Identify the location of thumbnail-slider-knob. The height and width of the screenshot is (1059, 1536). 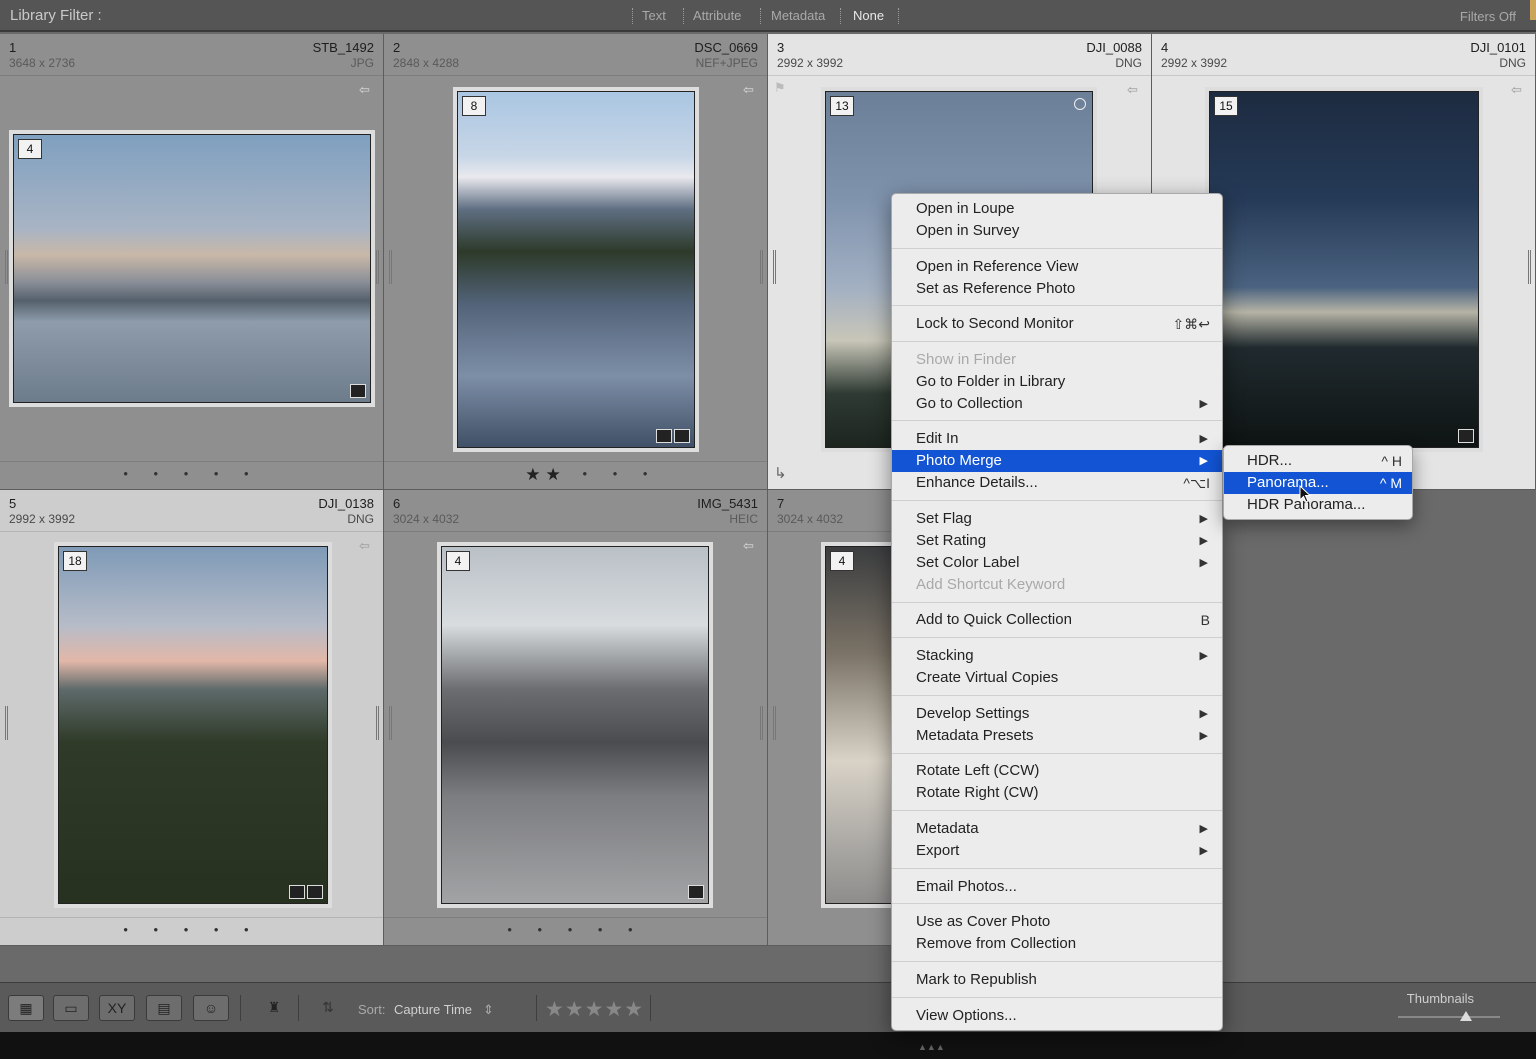
(1466, 1016).